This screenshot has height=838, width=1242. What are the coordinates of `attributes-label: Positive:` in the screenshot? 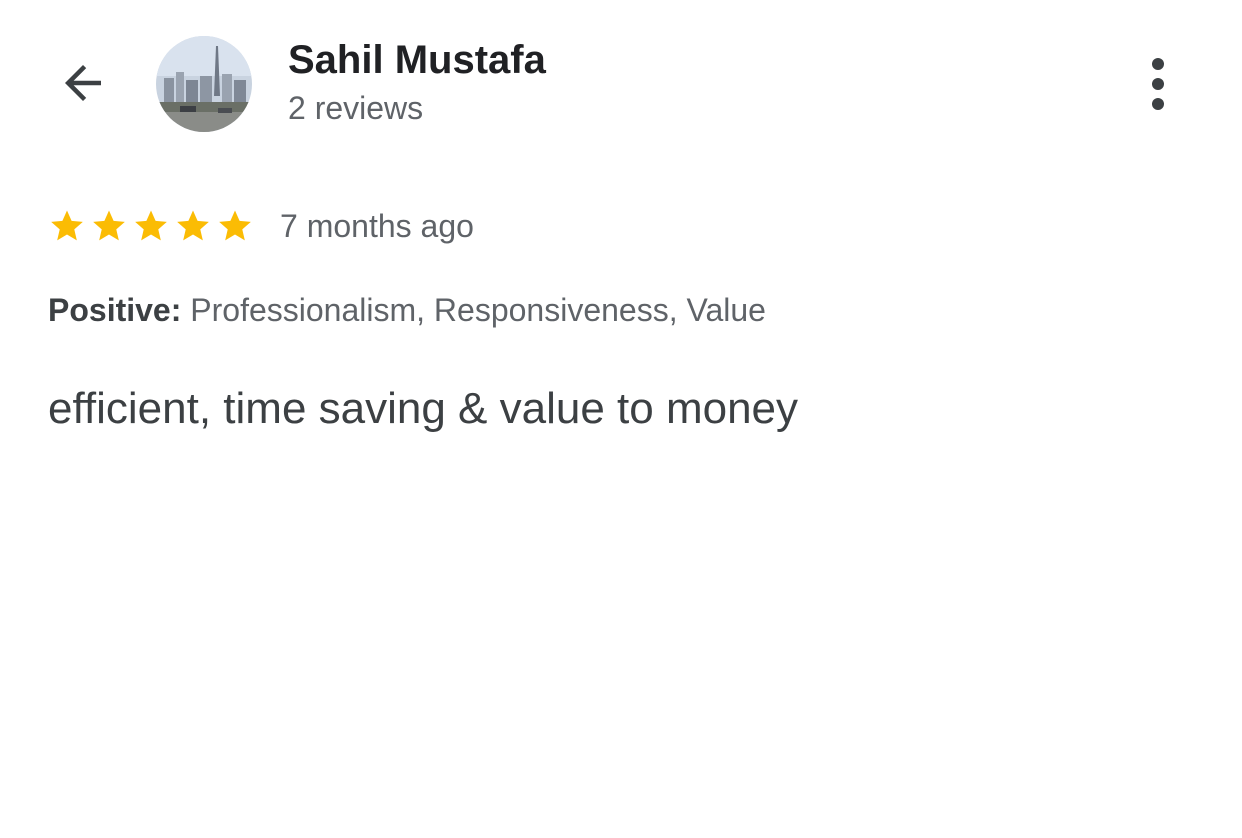 It's located at (115, 310).